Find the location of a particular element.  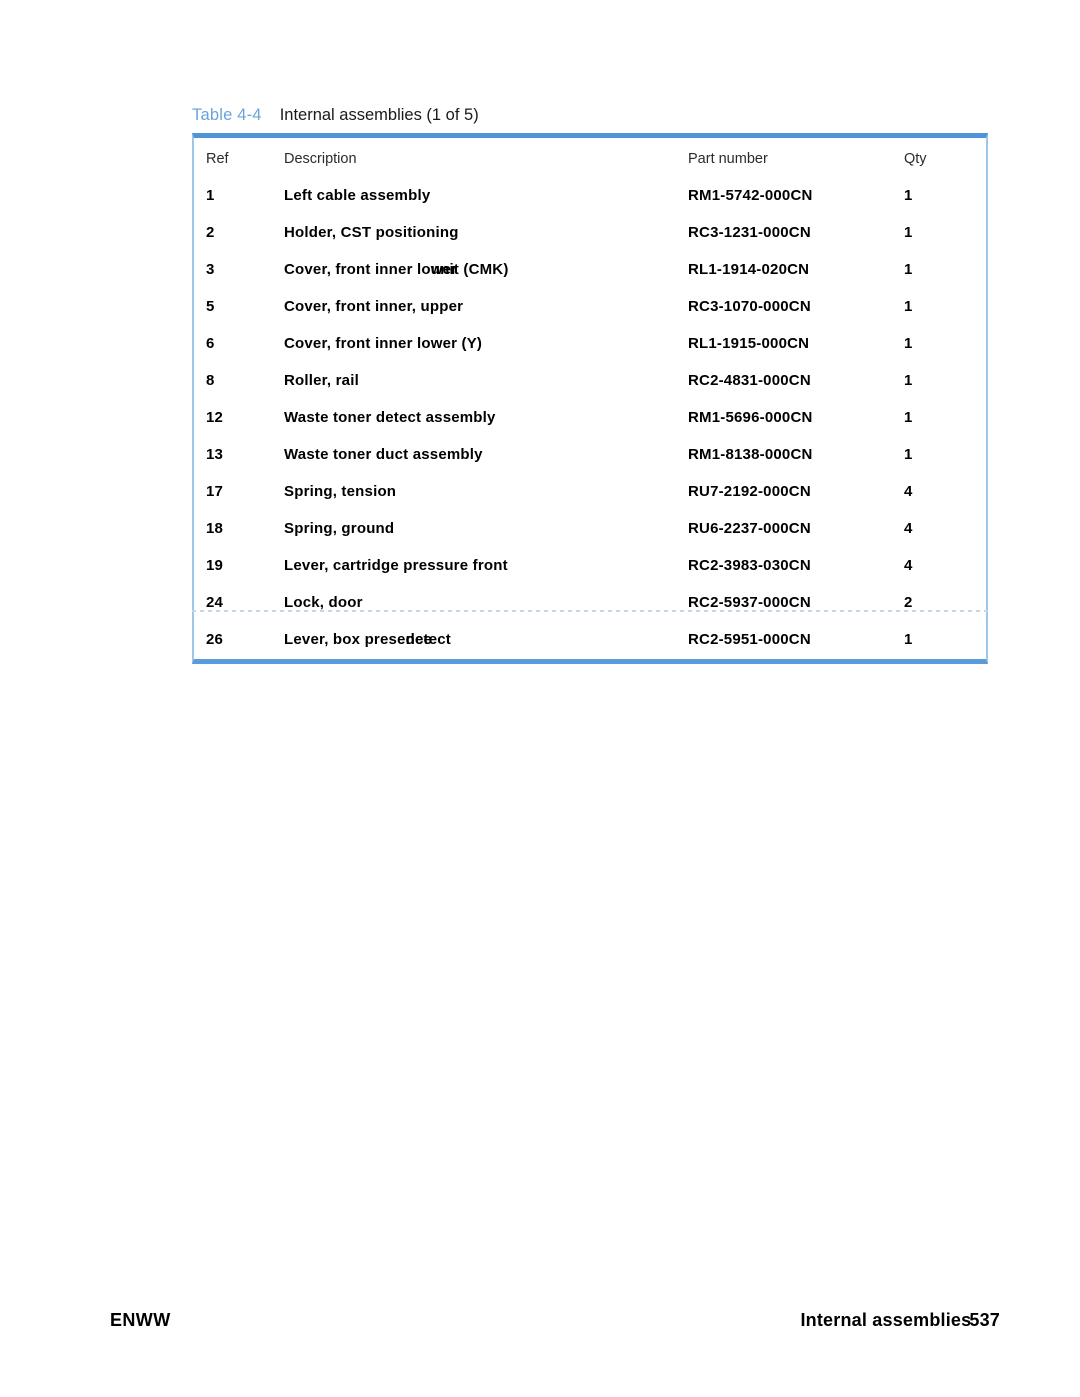

cell-description: Spring, tension is located at coordinates (340, 491).